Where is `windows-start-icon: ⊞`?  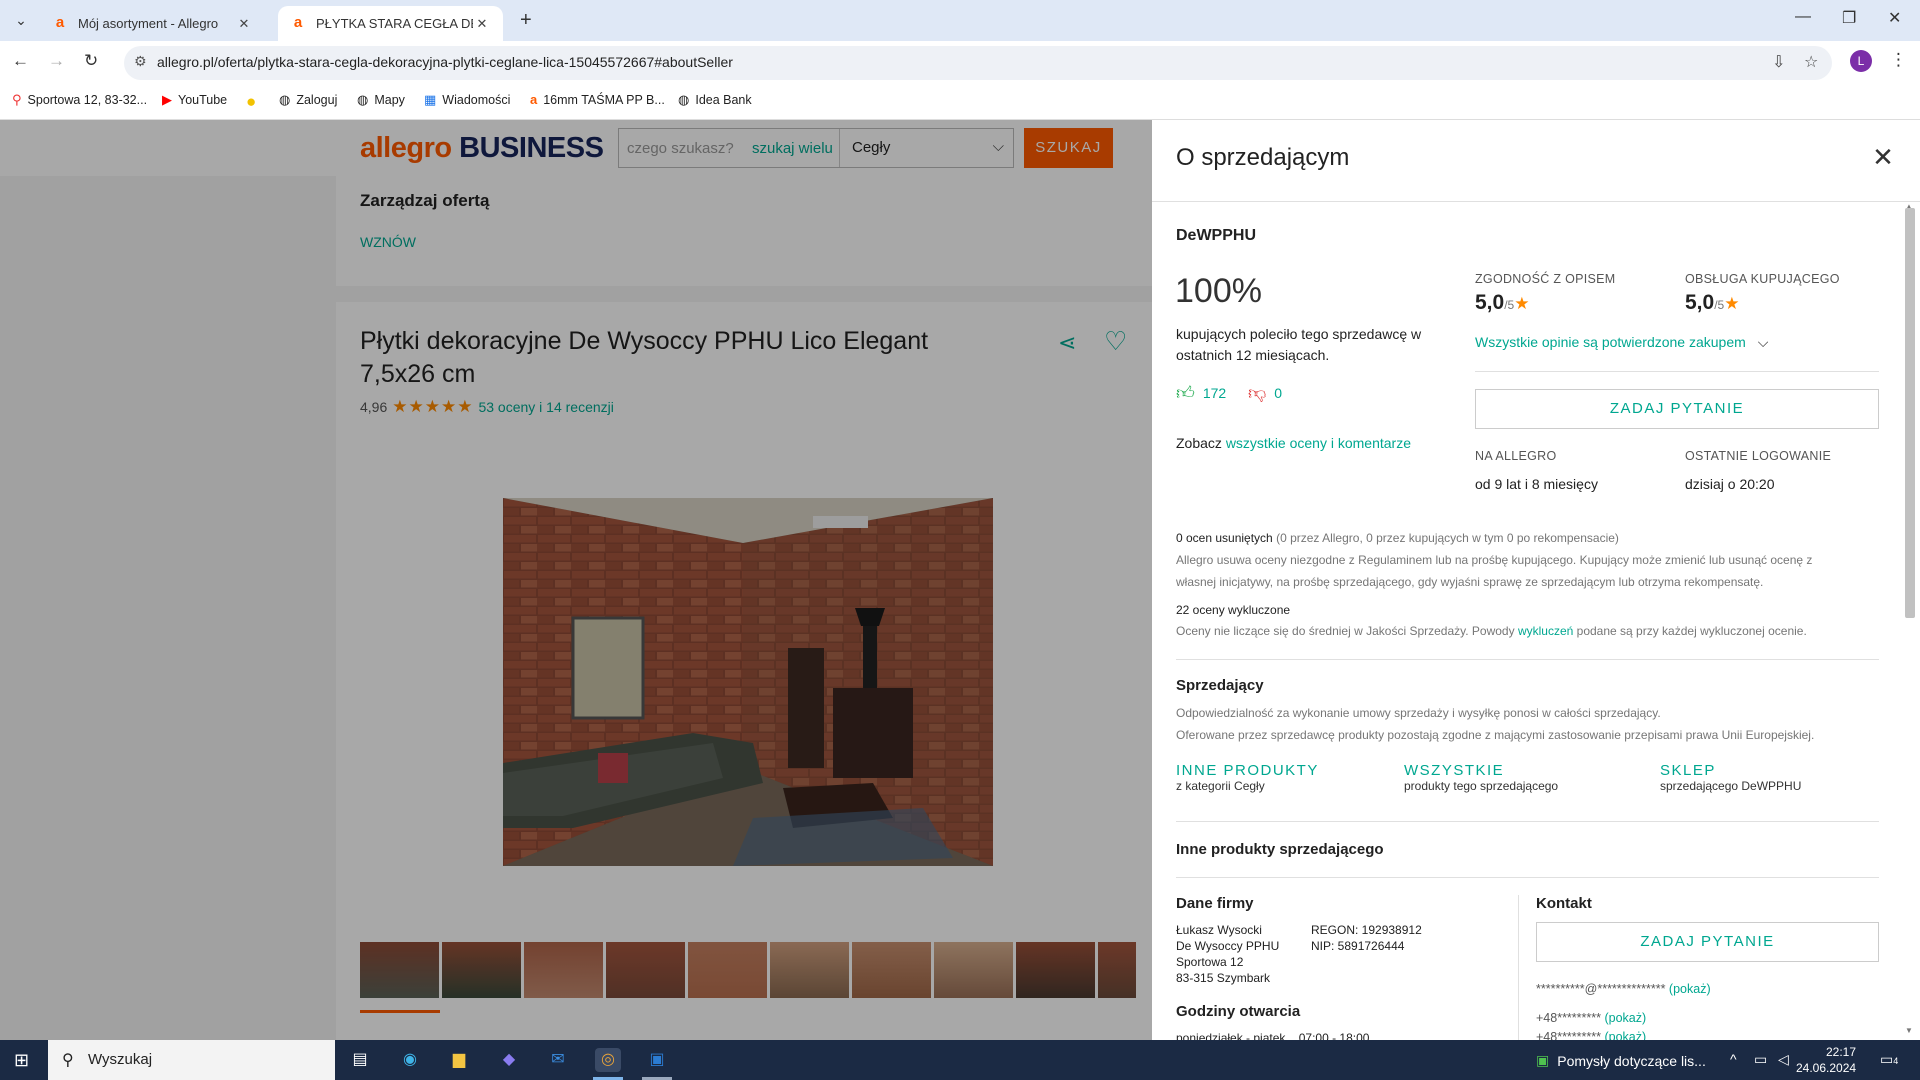 windows-start-icon: ⊞ is located at coordinates (21, 1060).